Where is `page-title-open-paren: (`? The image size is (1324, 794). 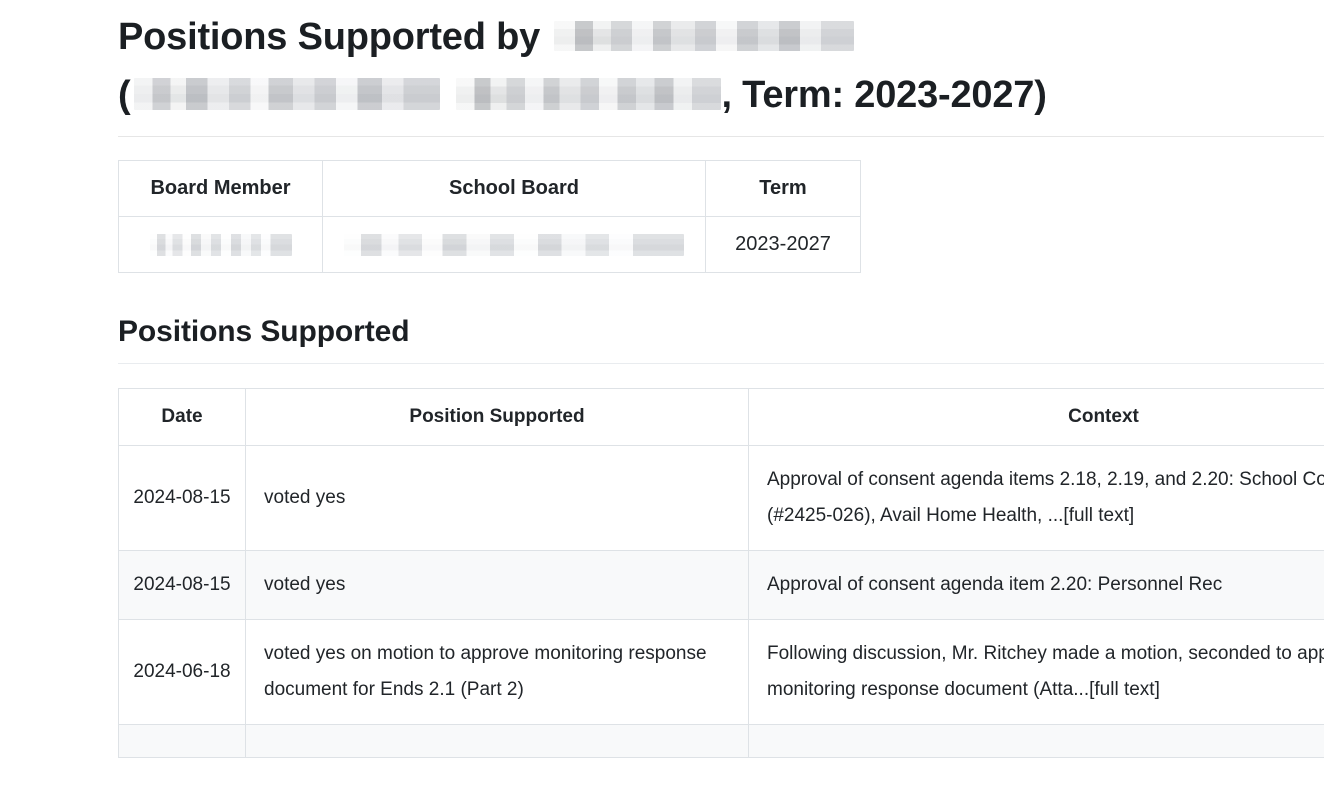 page-title-open-paren: ( is located at coordinates (124, 95).